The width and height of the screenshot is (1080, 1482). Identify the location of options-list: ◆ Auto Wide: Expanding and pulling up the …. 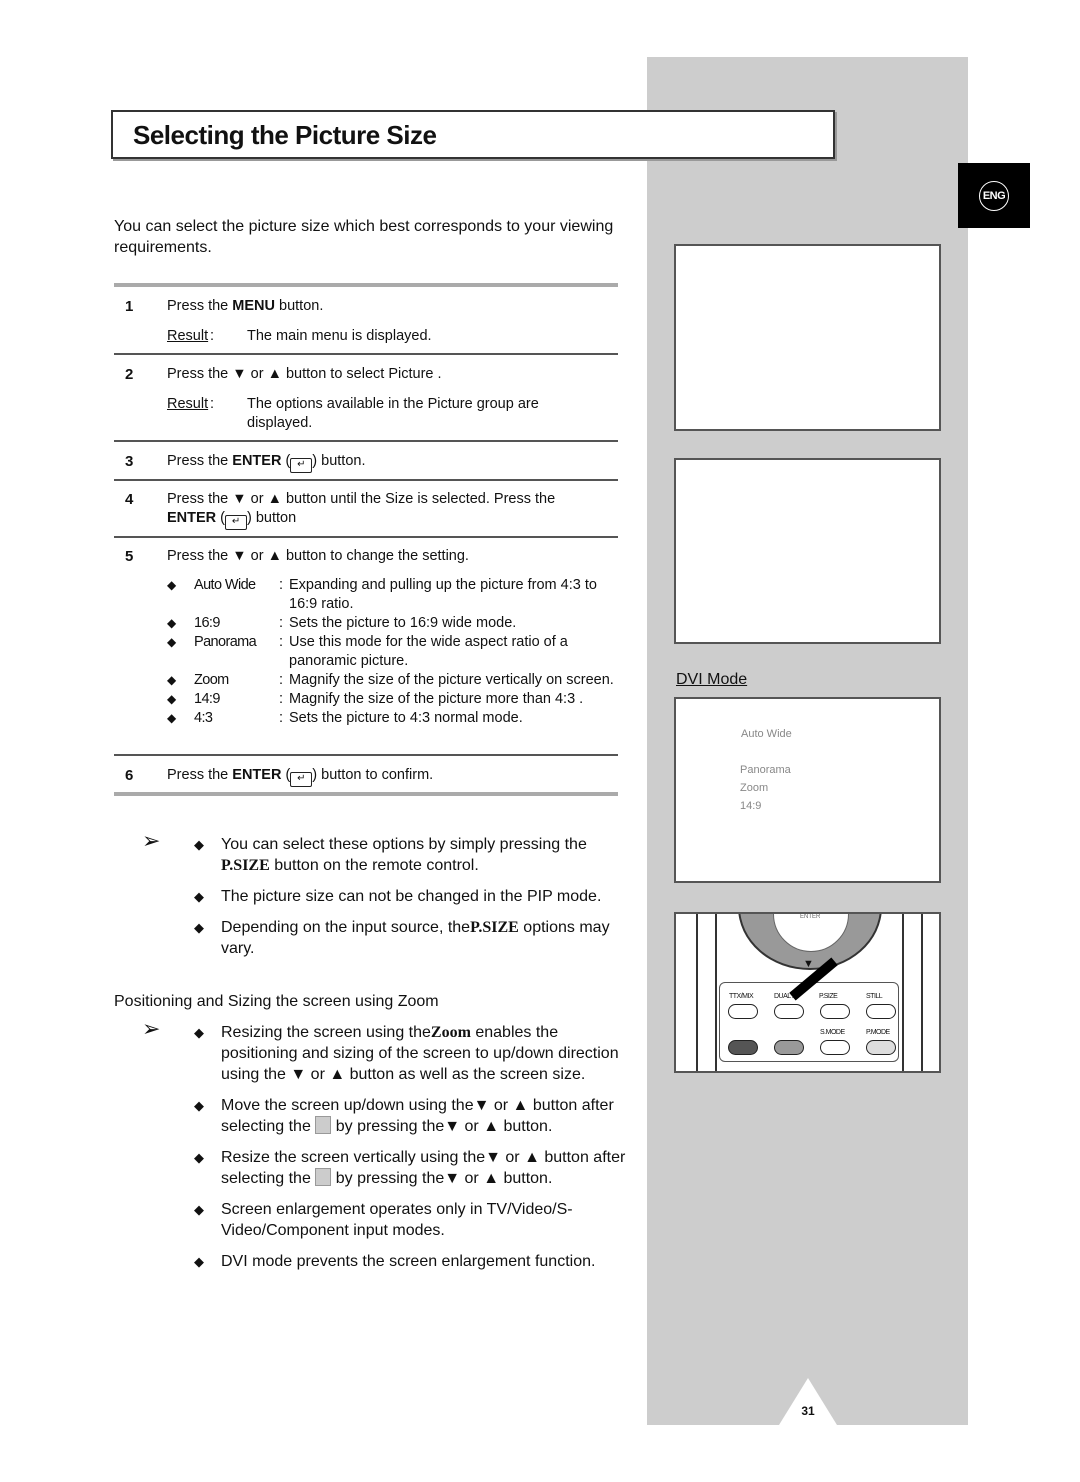
(394, 652).